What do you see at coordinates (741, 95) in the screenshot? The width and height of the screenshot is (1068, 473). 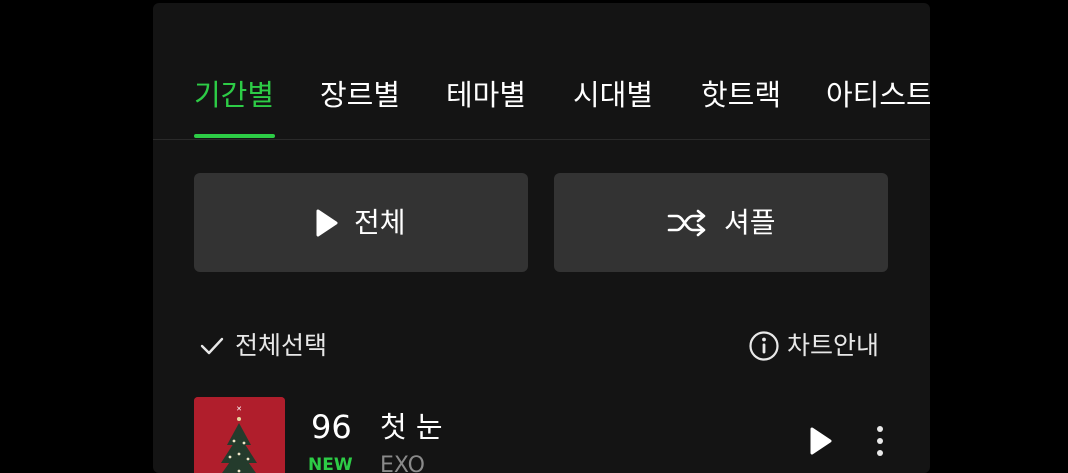 I see `tab-hot-track: 핫트랙` at bounding box center [741, 95].